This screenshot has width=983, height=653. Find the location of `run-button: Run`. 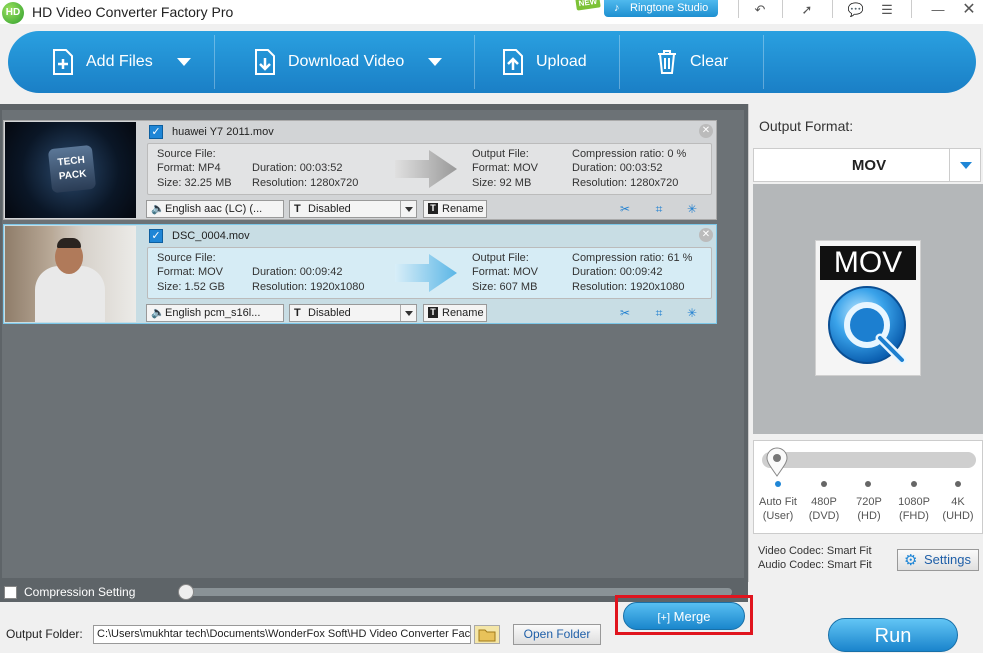

run-button: Run is located at coordinates (893, 635).